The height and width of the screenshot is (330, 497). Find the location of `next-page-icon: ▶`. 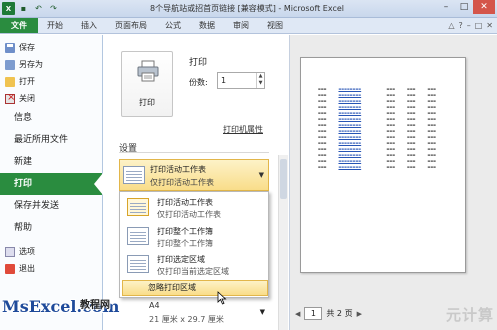

next-page-icon: ▶ is located at coordinates (359, 314).